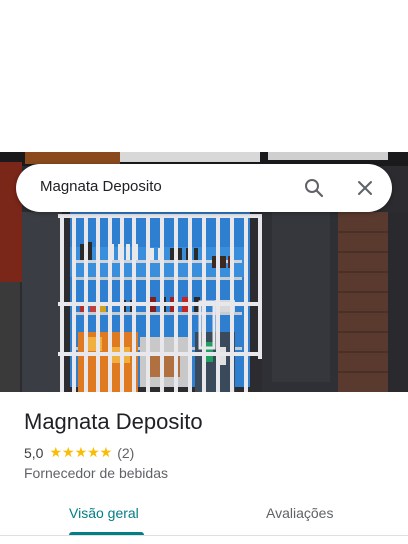 This screenshot has width=408, height=544. I want to click on rating-value: 5,0, so click(34, 452).